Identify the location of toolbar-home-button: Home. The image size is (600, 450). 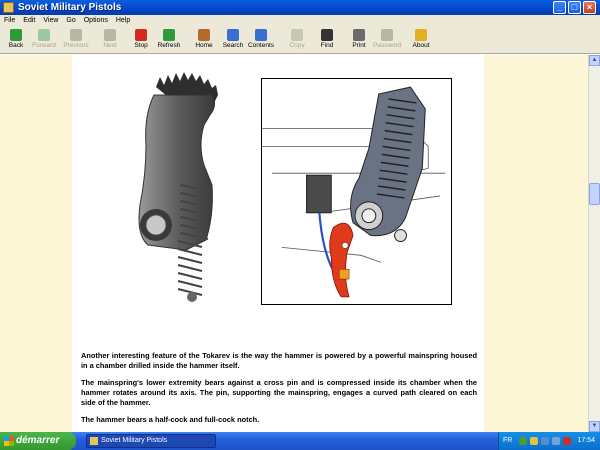
(204, 39).